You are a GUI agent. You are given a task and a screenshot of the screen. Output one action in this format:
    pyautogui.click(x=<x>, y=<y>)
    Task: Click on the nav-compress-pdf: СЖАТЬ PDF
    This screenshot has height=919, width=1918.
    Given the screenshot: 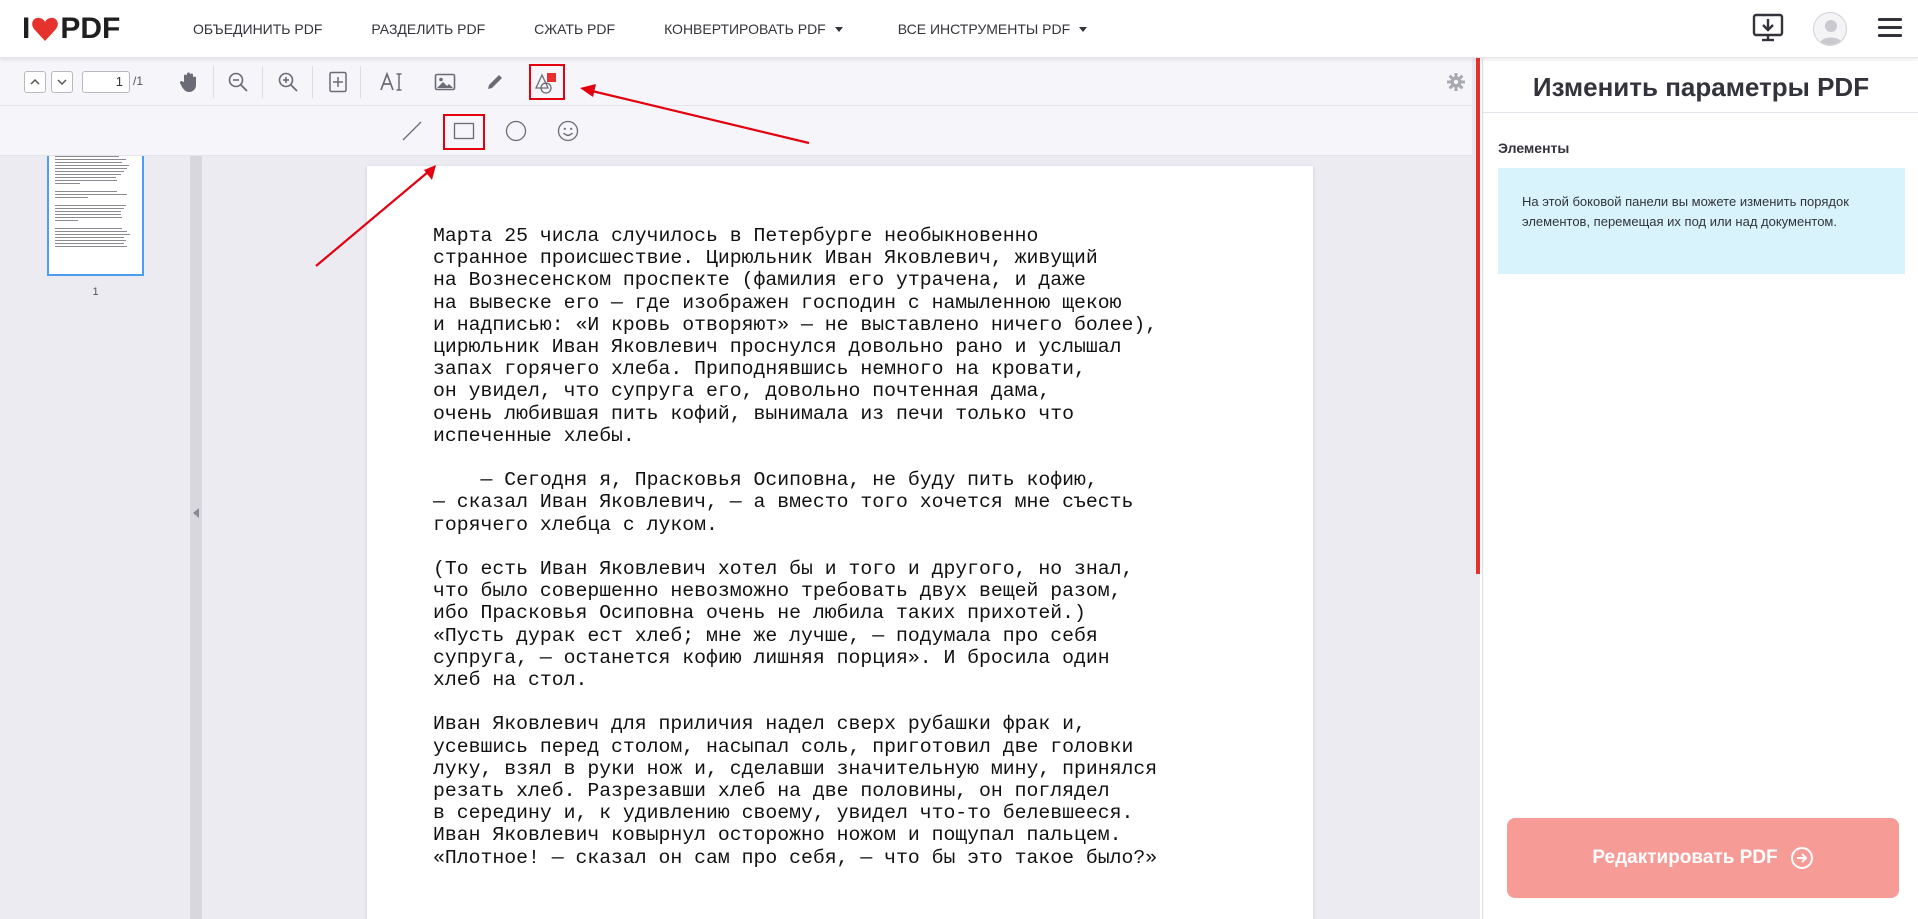 What is the action you would take?
    pyautogui.click(x=574, y=29)
    